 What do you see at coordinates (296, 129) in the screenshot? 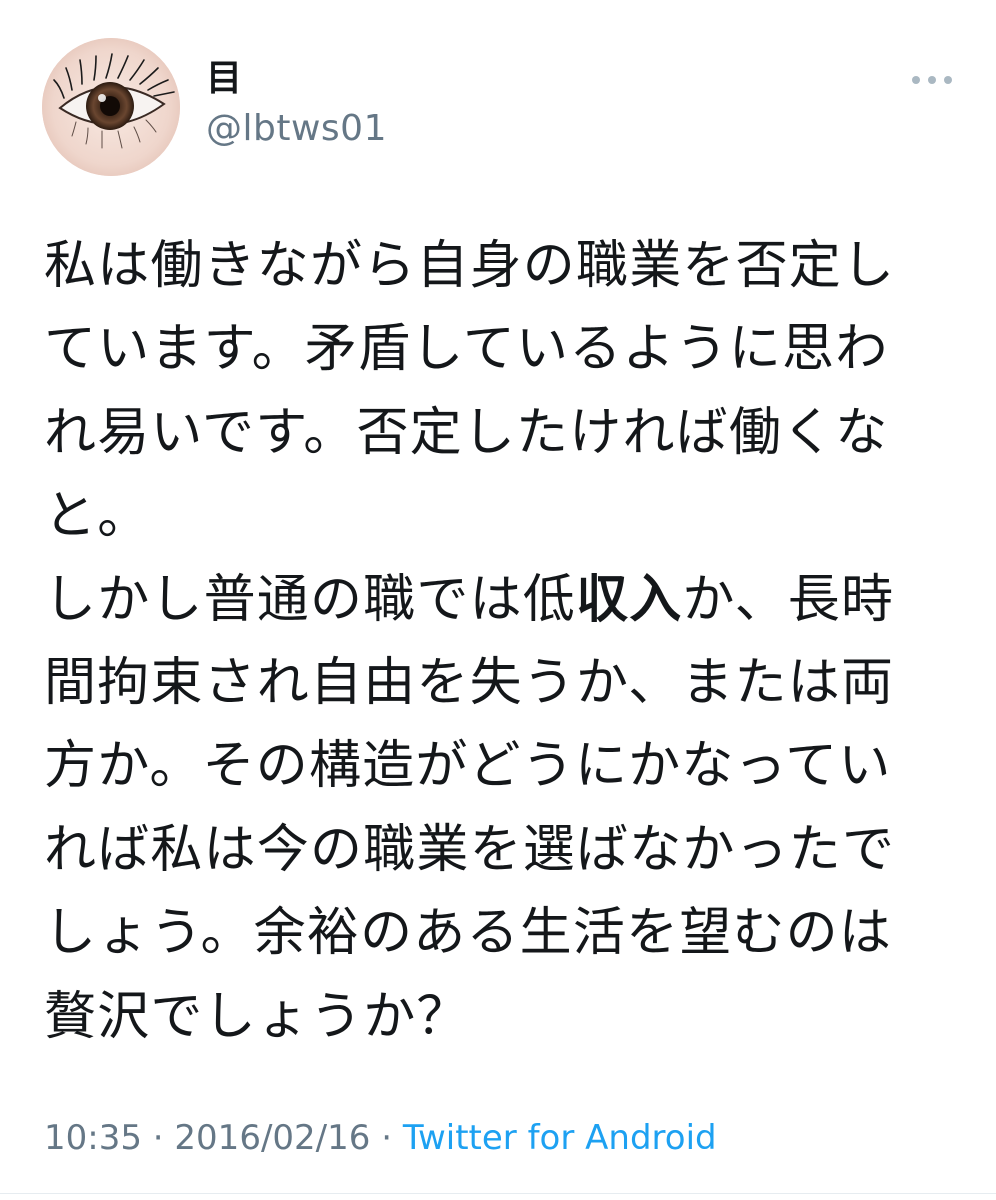
I see `user-handle: @lbtws01` at bounding box center [296, 129].